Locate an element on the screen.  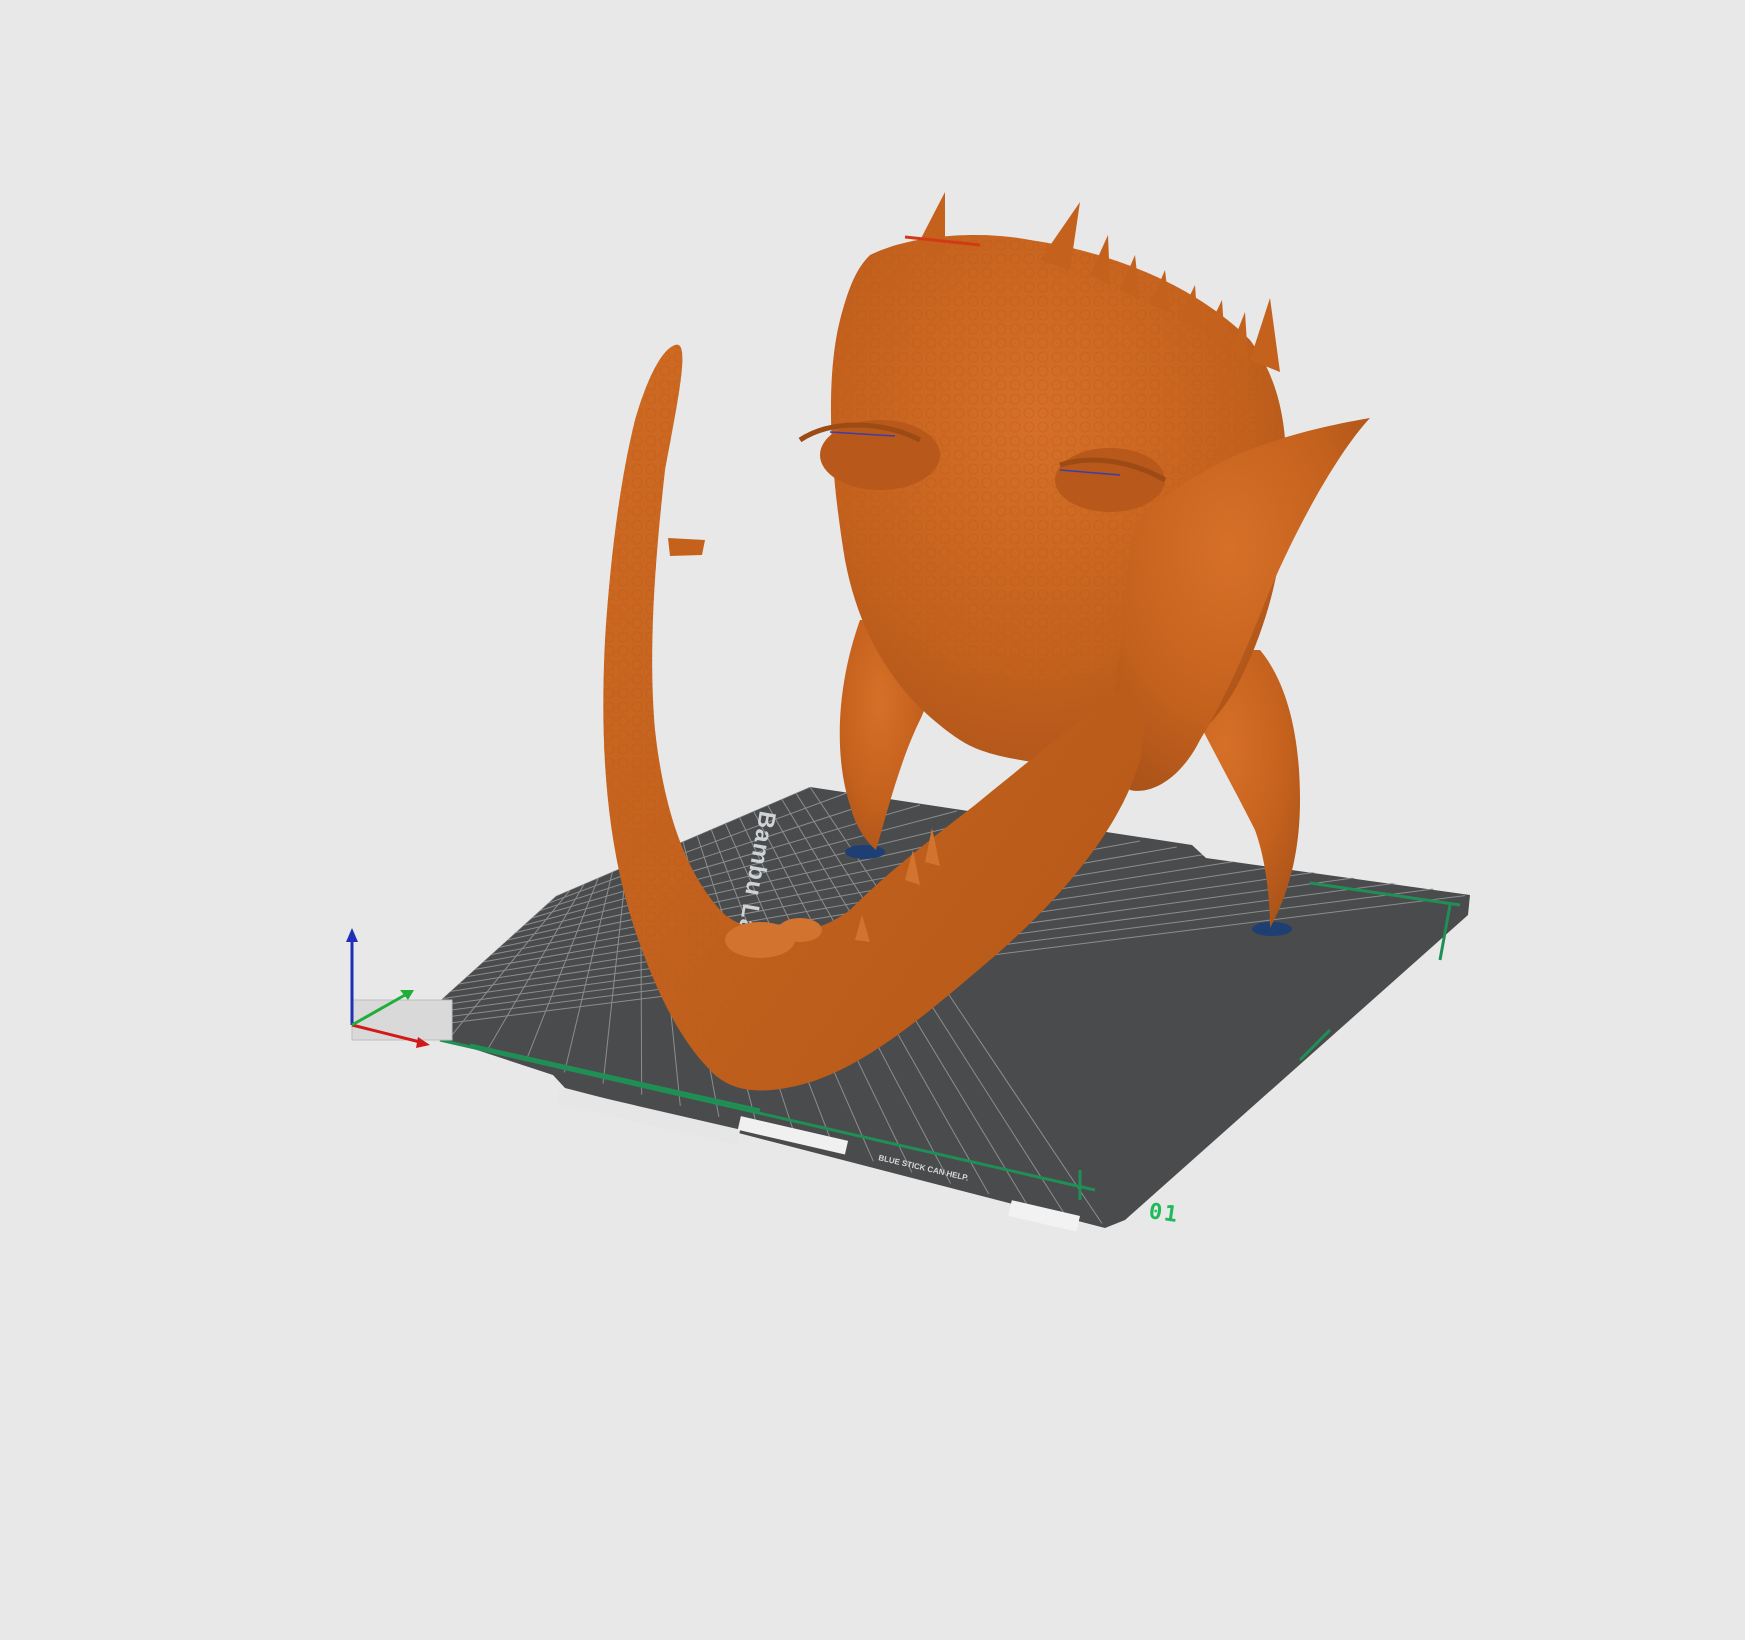
axis-gizmo-grid is located at coordinates (402, 1020).